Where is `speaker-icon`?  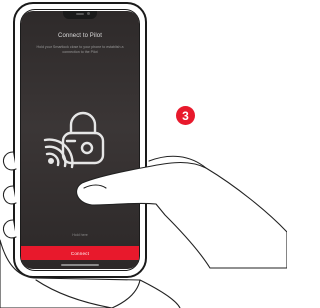
speaker-icon is located at coordinates (80, 14).